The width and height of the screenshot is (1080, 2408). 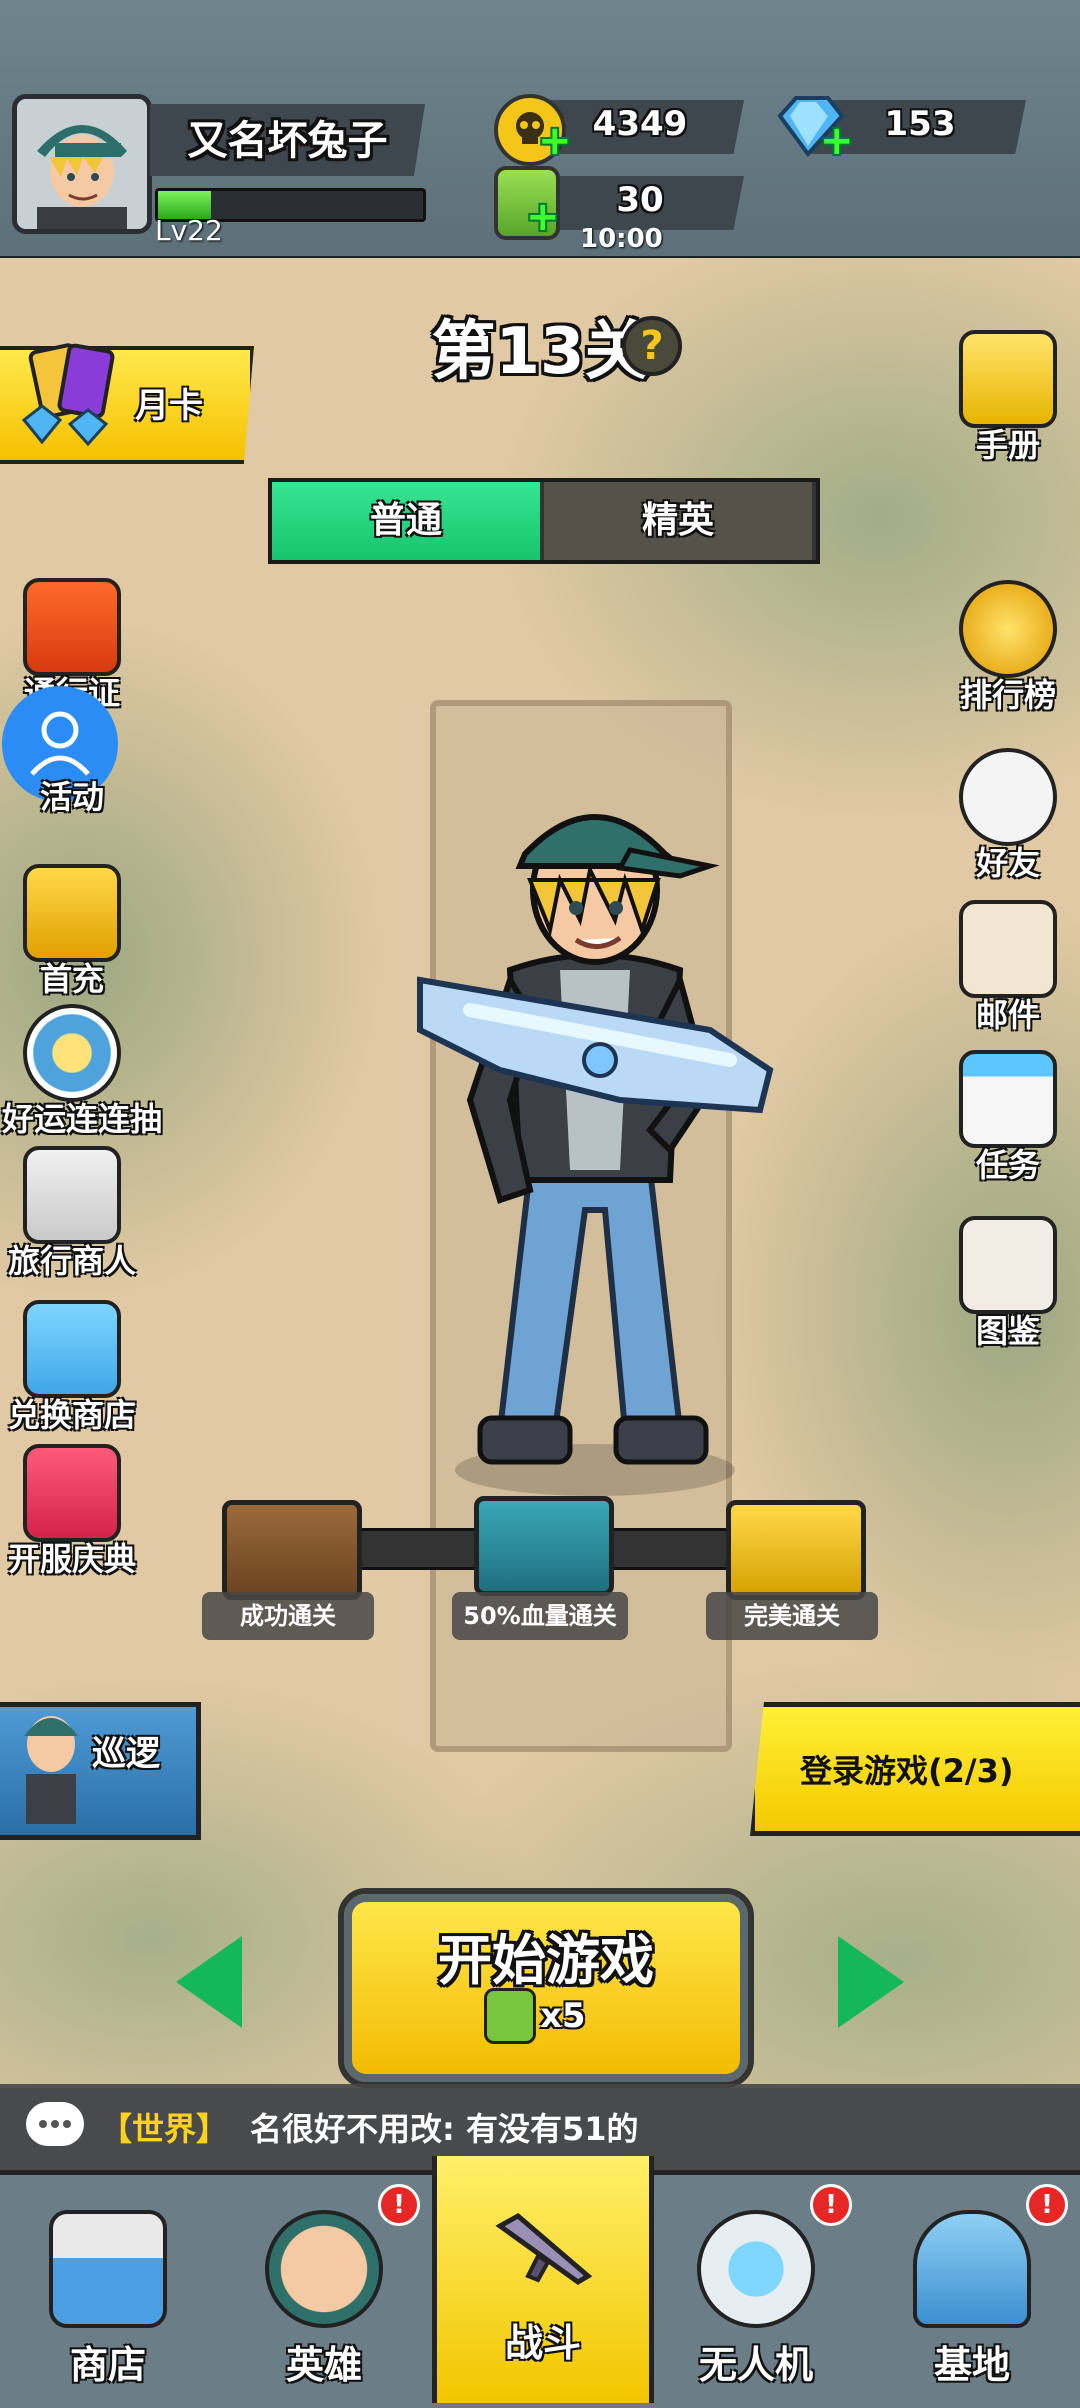 What do you see at coordinates (621, 239) in the screenshot?
I see `energy-timer: 10:00` at bounding box center [621, 239].